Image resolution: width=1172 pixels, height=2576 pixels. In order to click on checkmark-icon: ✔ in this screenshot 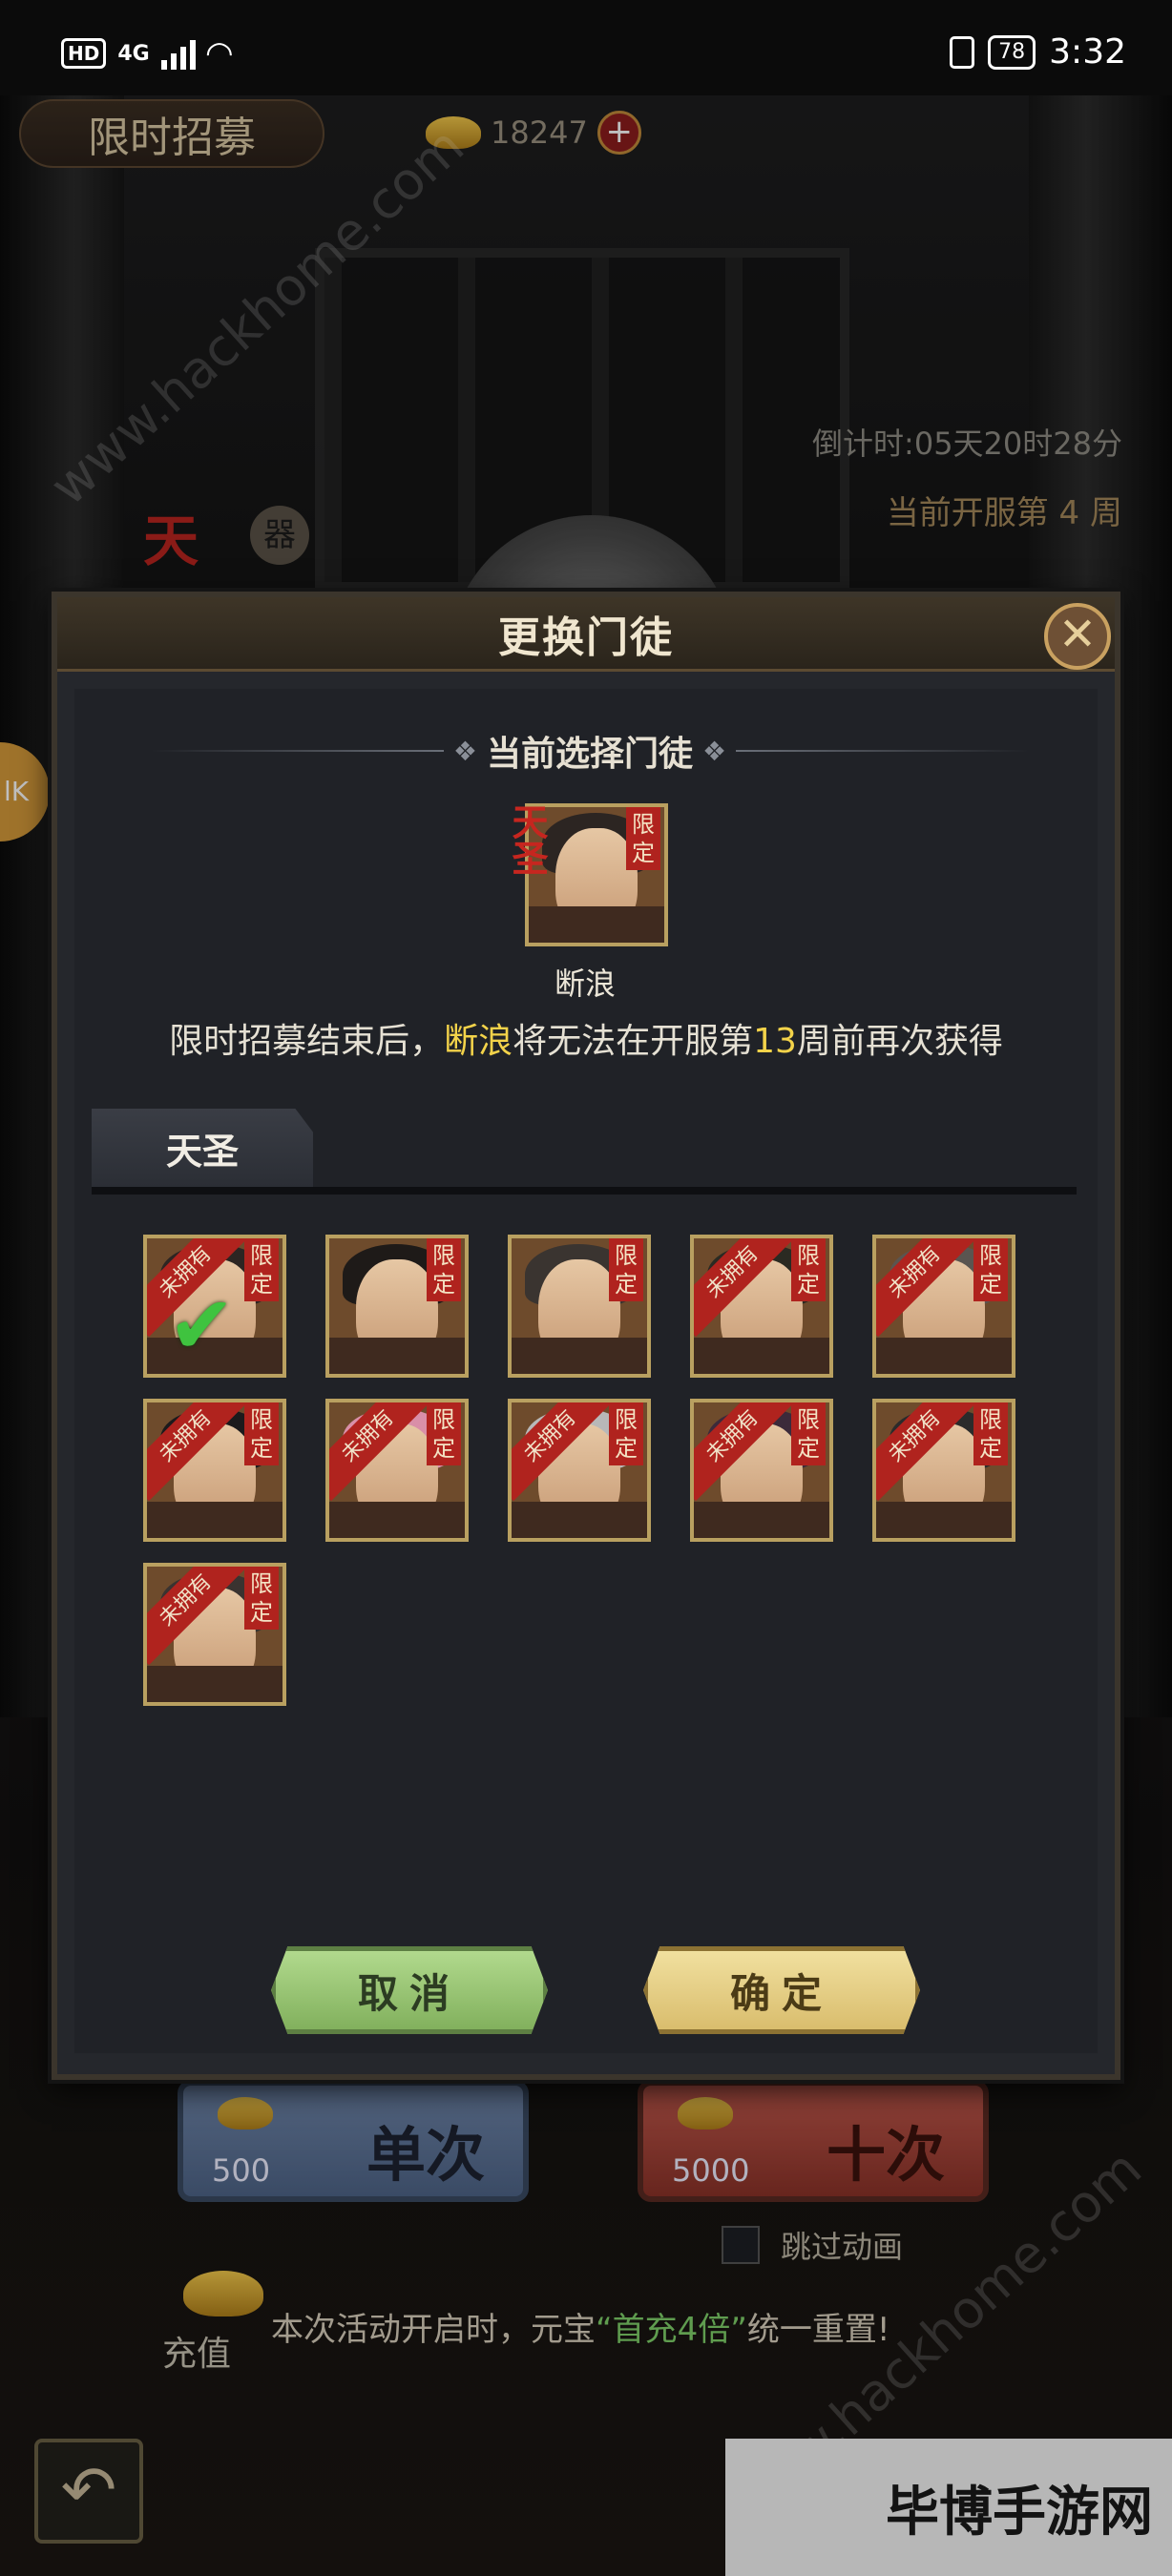, I will do `click(202, 1325)`.